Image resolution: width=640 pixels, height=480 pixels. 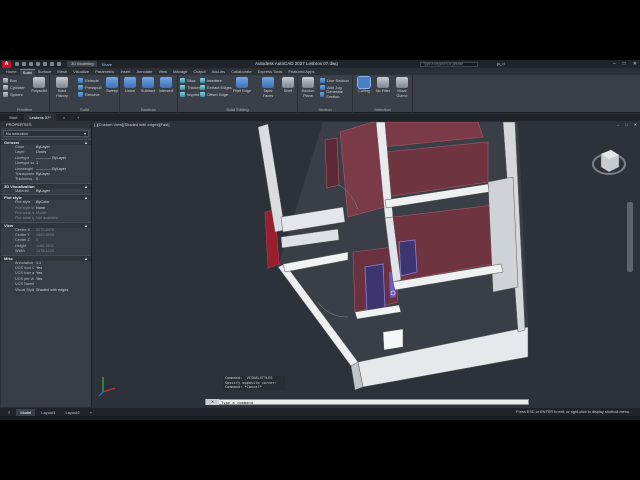 I want to click on presspull-icon, so click(x=80, y=87).